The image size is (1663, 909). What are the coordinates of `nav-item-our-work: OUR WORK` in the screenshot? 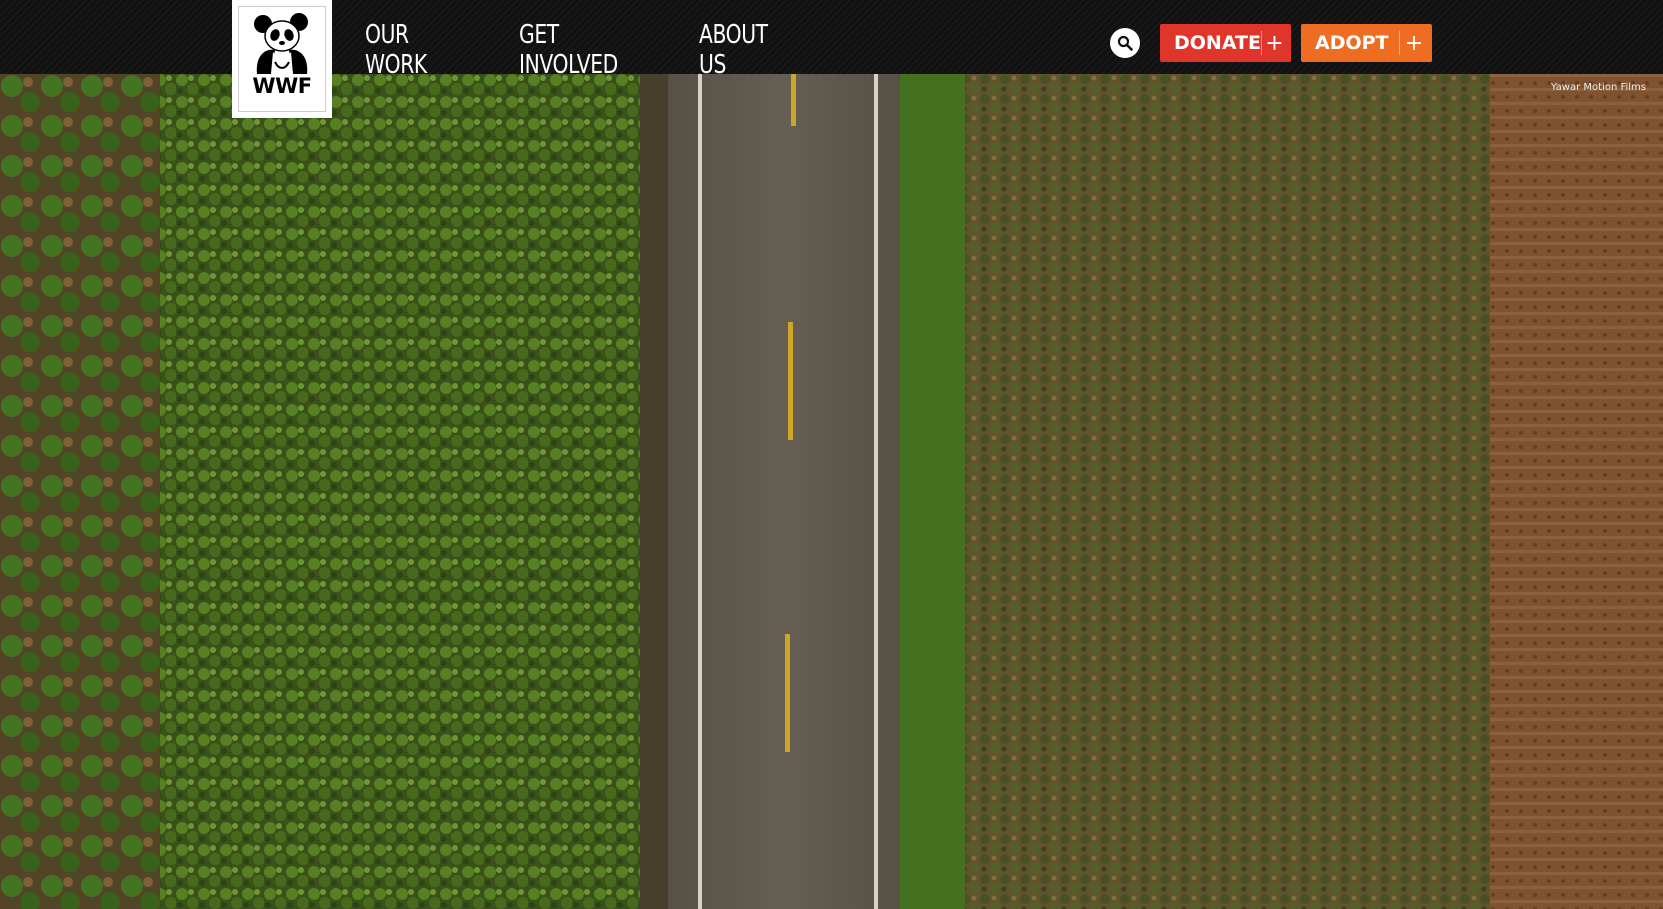 It's located at (411, 50).